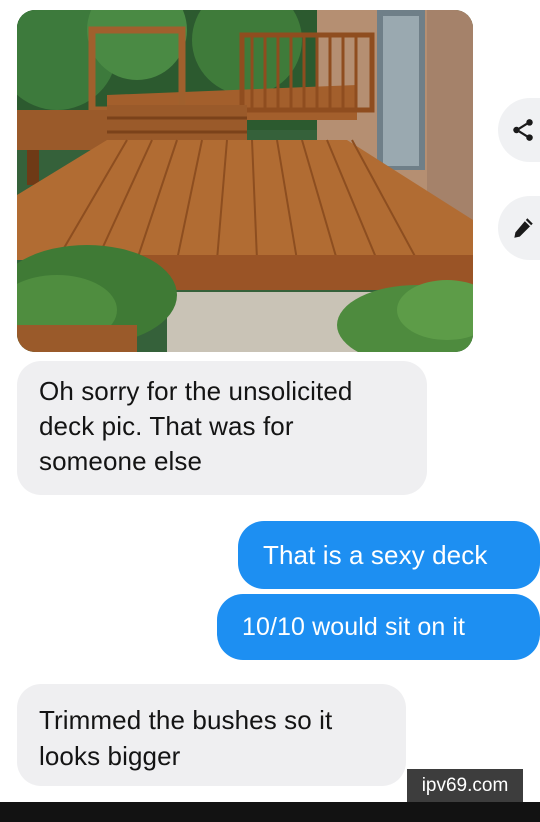 Image resolution: width=540 pixels, height=822 pixels. I want to click on incoming-message: Trimmed the bushes so it looks bigger, so click(211, 735).